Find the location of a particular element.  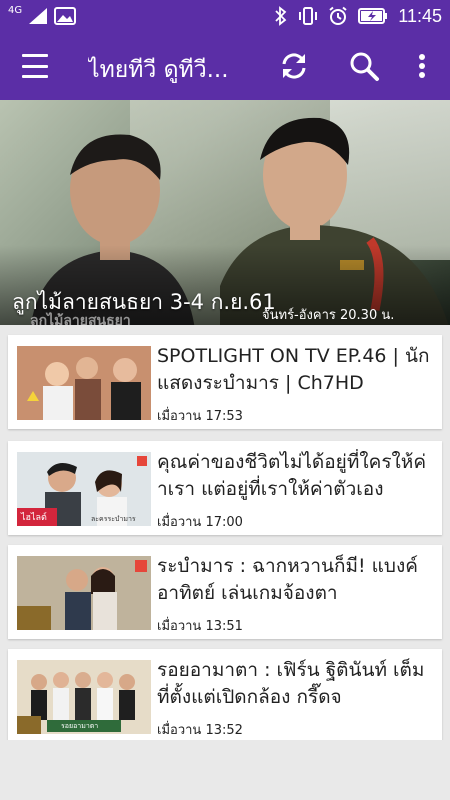

vibrate-icon is located at coordinates (308, 16).